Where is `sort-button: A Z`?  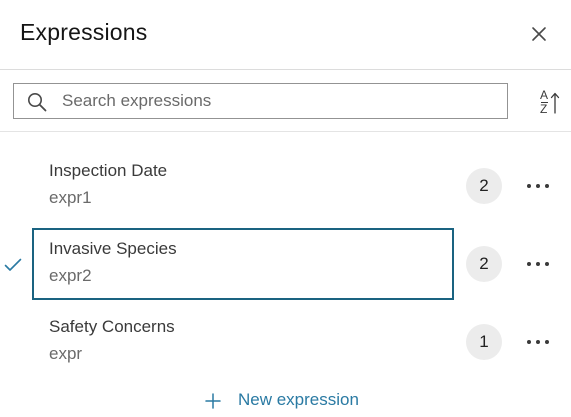
sort-button: A Z is located at coordinates (549, 102).